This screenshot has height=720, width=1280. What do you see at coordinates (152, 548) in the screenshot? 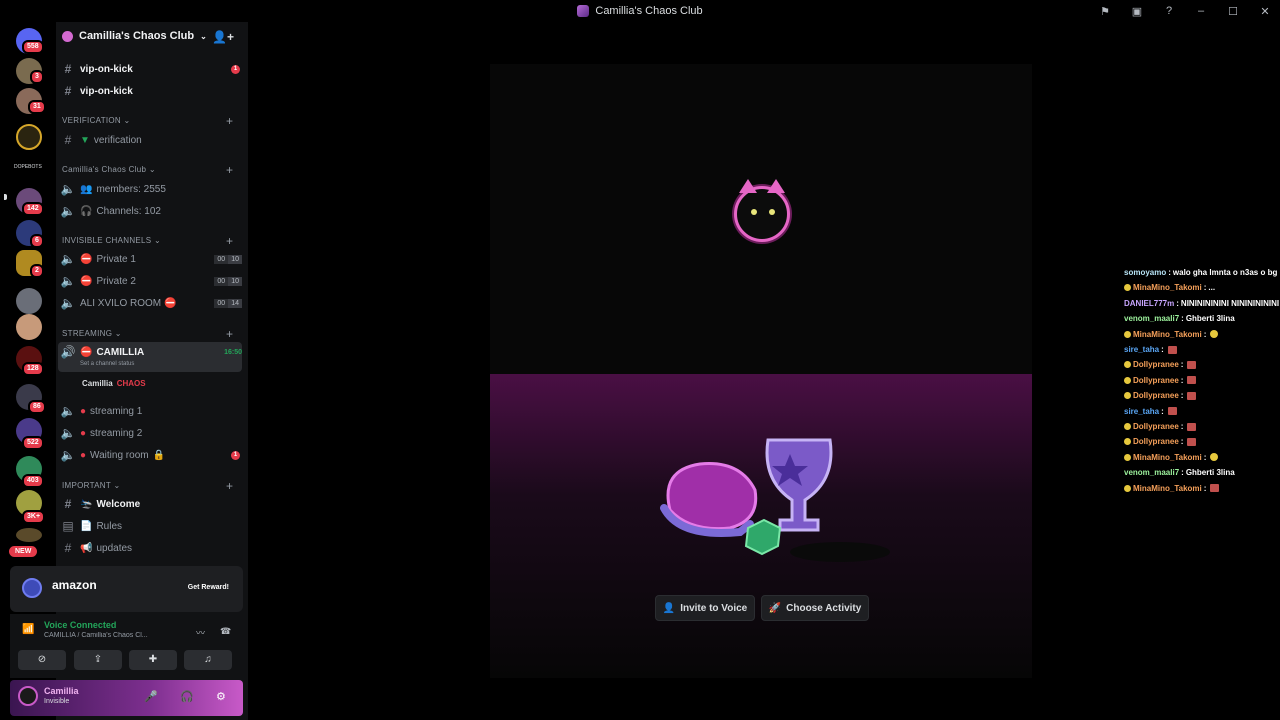
I see `channel-updates: # 📢 updates` at bounding box center [152, 548].